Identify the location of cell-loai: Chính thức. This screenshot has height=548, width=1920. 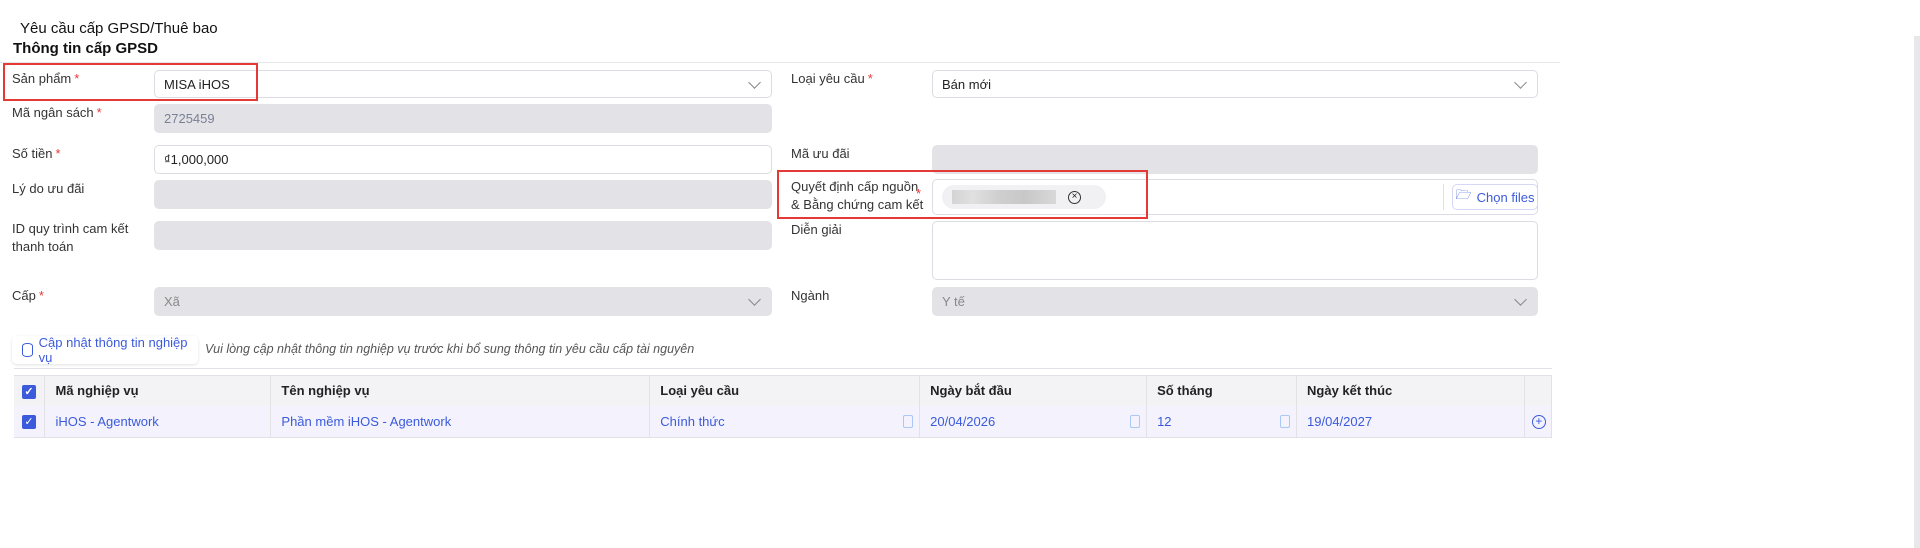
(785, 421).